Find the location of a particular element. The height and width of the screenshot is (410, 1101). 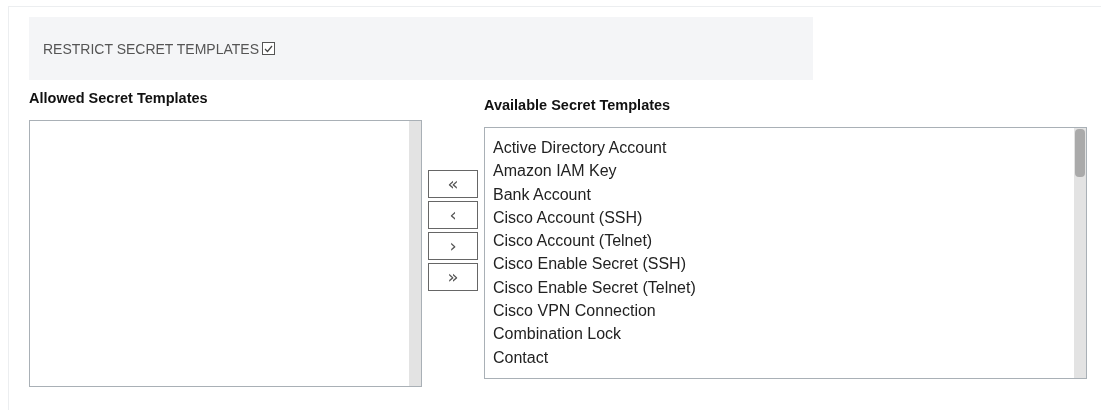

list-item: Cisco Enable Secret (Telnet) is located at coordinates (779, 287).